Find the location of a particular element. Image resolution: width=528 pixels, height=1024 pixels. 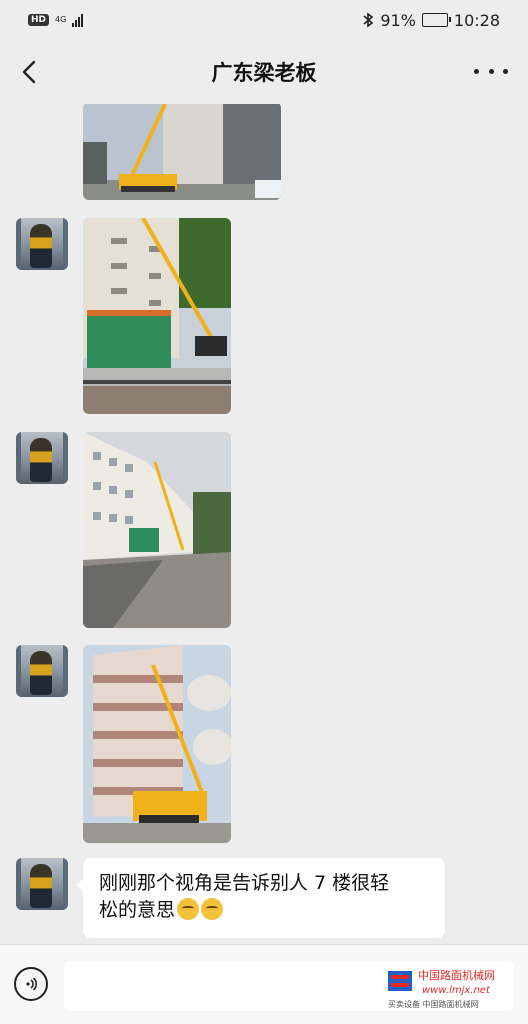

status-right: 91% 10:28 is located at coordinates (431, 20).